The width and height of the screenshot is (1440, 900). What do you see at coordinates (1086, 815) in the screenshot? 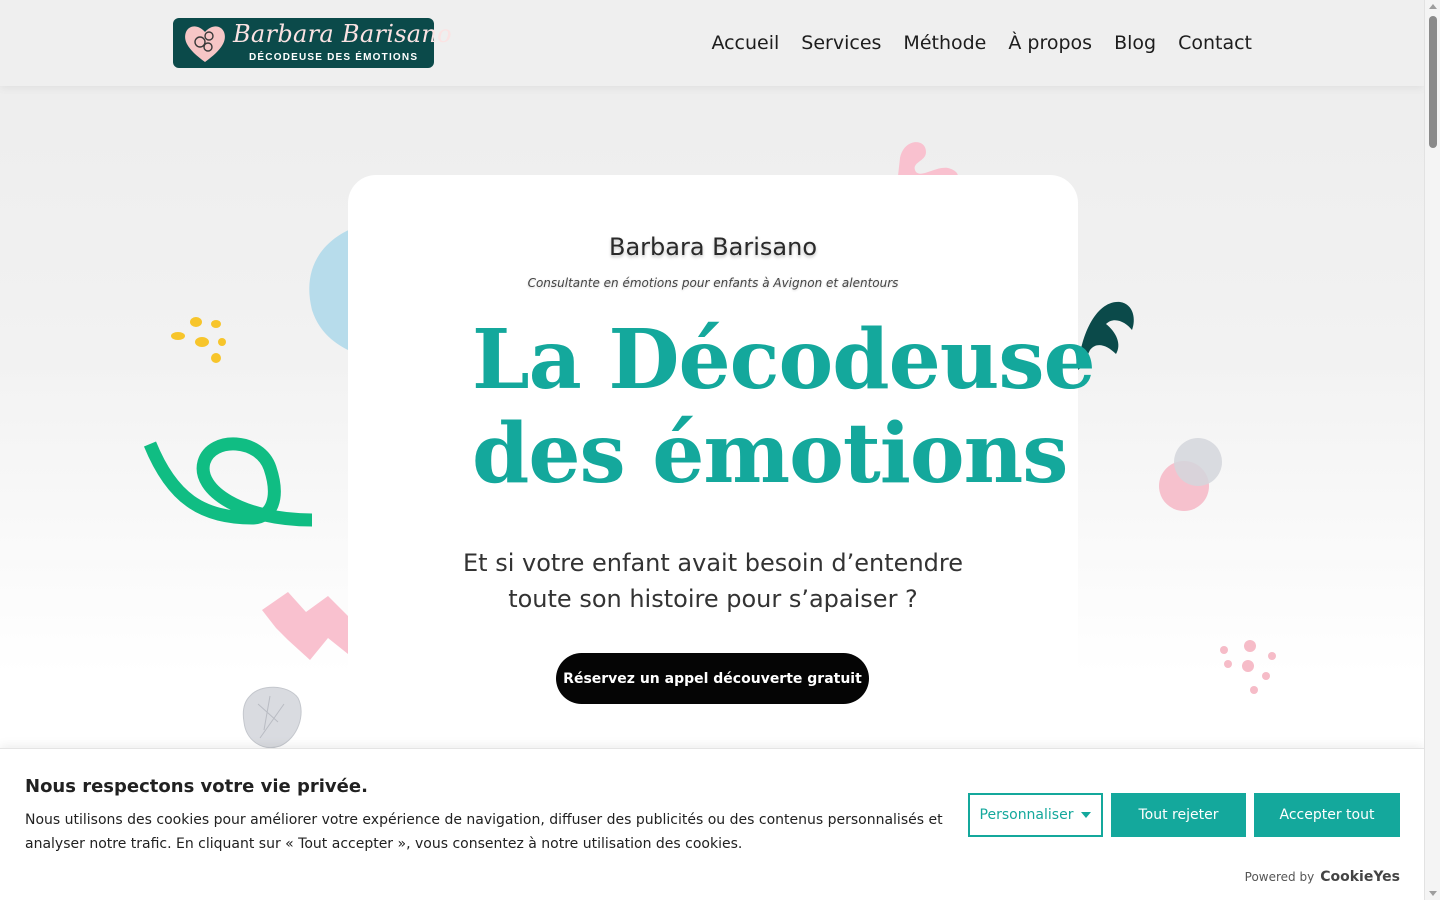
I see `caret-down-icon` at bounding box center [1086, 815].